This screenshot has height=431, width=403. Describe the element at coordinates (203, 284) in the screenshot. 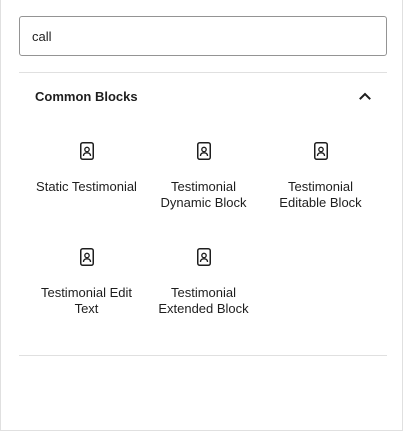

I see `block-item-testimonial-extended-block: Testimonial Extended Block` at that location.